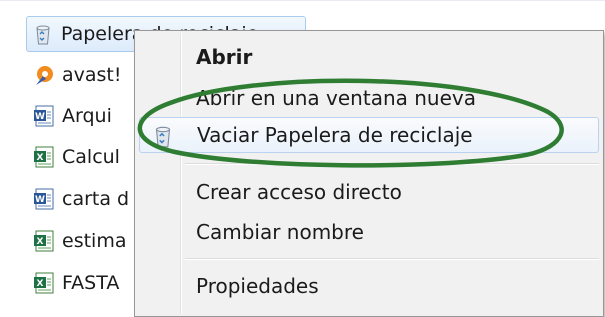 The image size is (605, 317). Describe the element at coordinates (257, 286) in the screenshot. I see `menu-item-label: Propiedades` at that location.